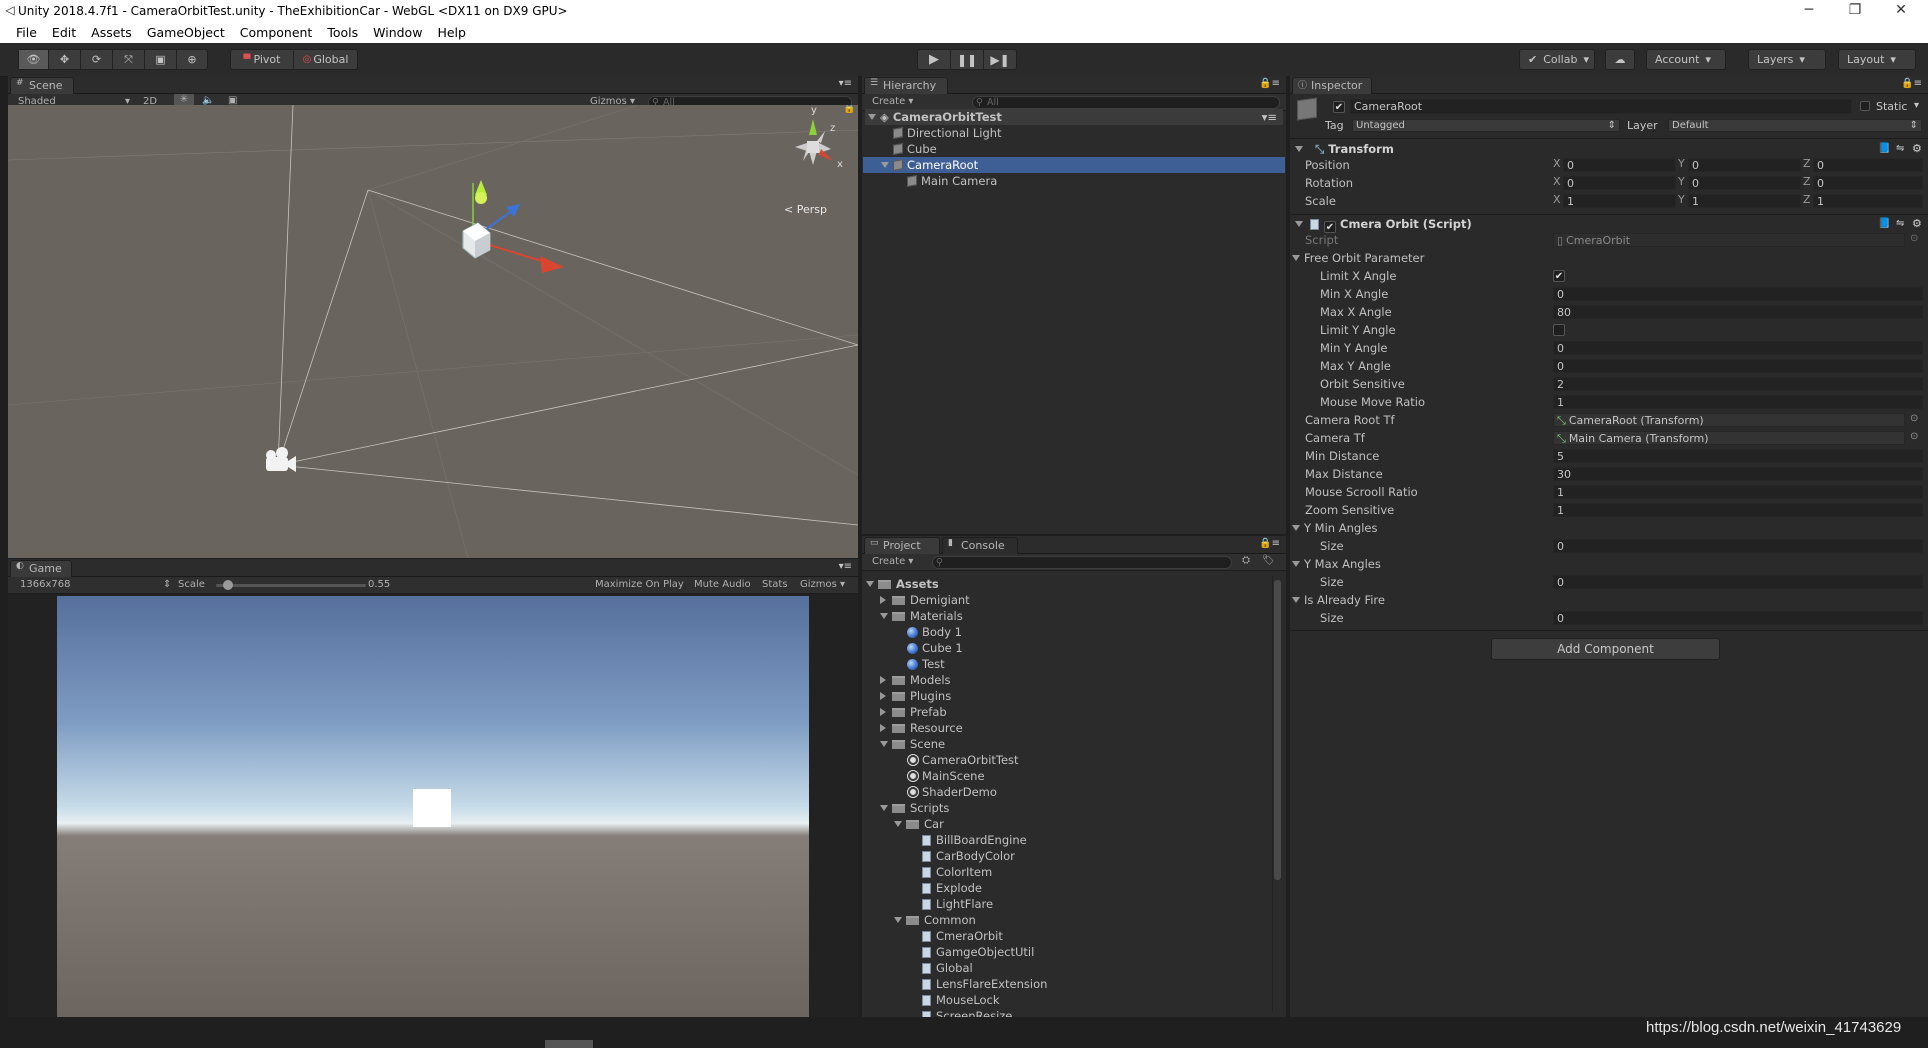 This screenshot has height=1048, width=1928. Describe the element at coordinates (97, 59) in the screenshot. I see `rotate-tool-icon: ⟳` at that location.